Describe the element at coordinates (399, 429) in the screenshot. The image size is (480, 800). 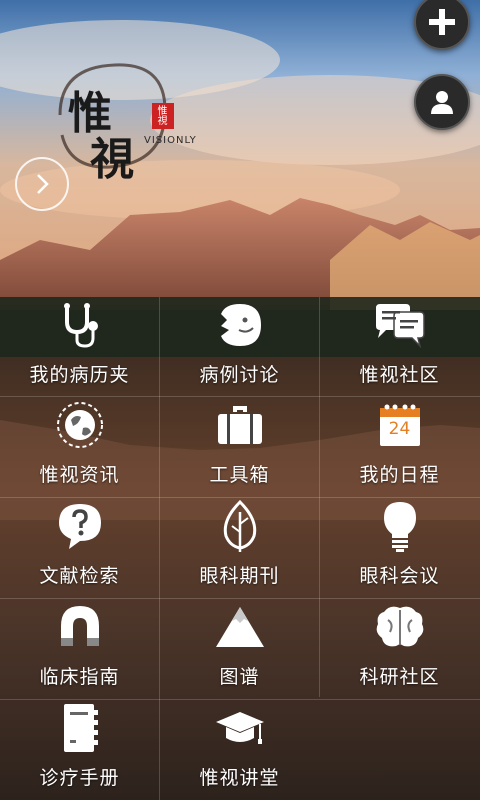
I see `calendar-day: 24` at that location.